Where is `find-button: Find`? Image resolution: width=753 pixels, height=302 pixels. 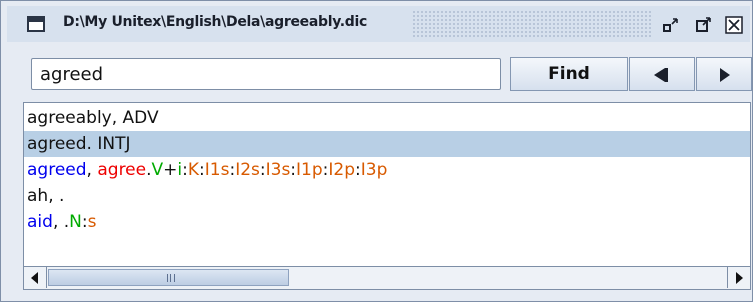
find-button: Find is located at coordinates (569, 74).